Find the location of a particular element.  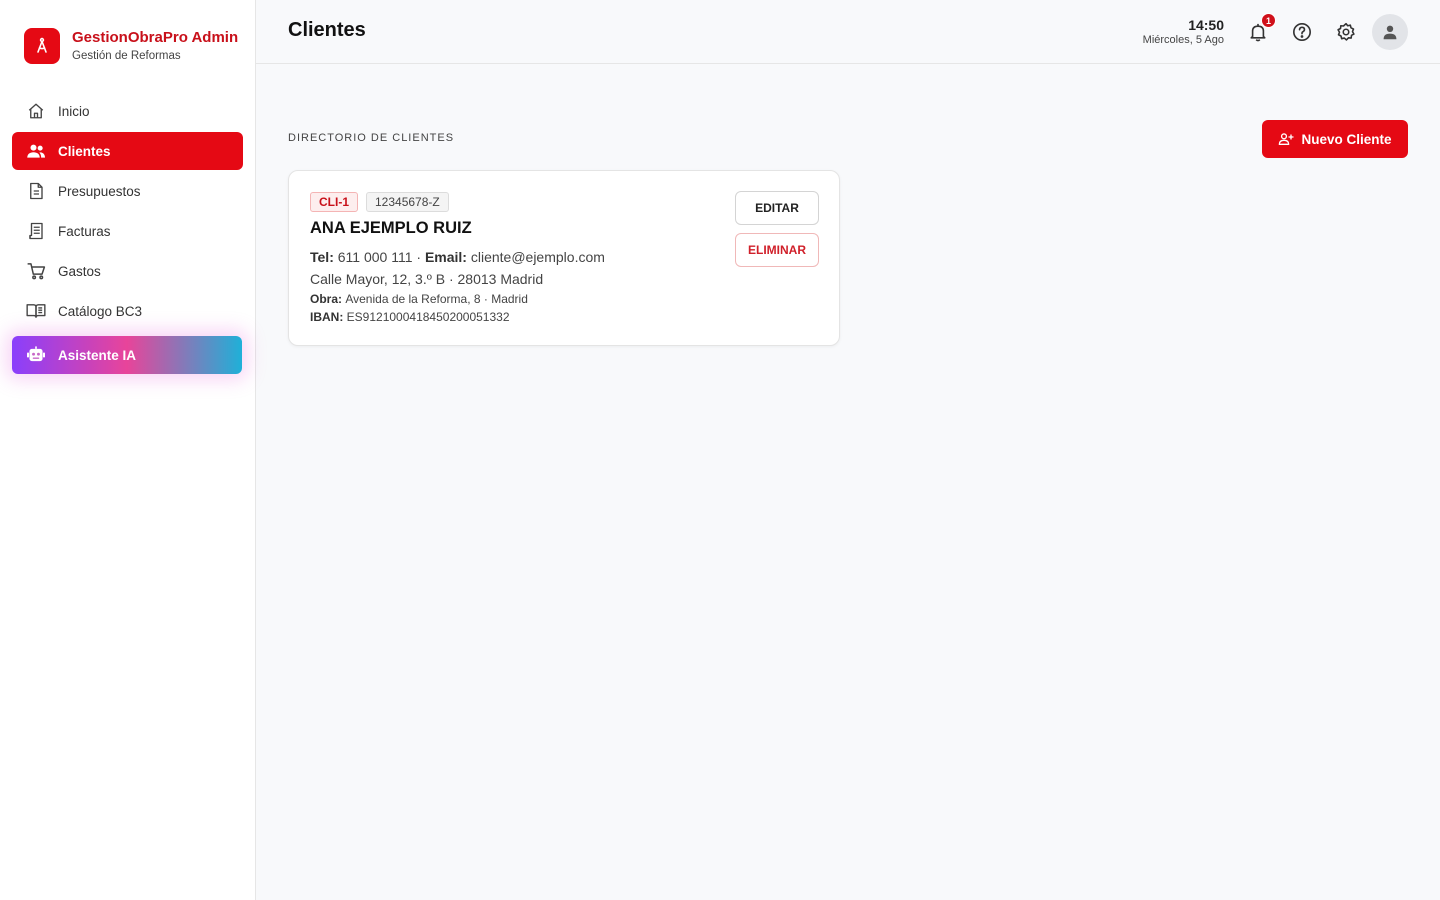

sidebar-item-label: Clientes is located at coordinates (84, 151).